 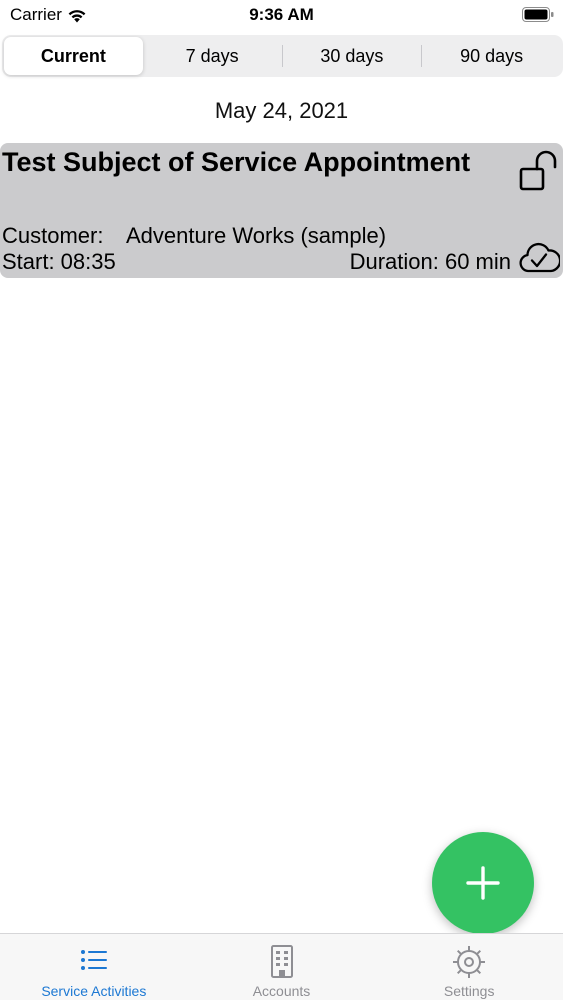 I want to click on tab-label: Settings, so click(x=469, y=991).